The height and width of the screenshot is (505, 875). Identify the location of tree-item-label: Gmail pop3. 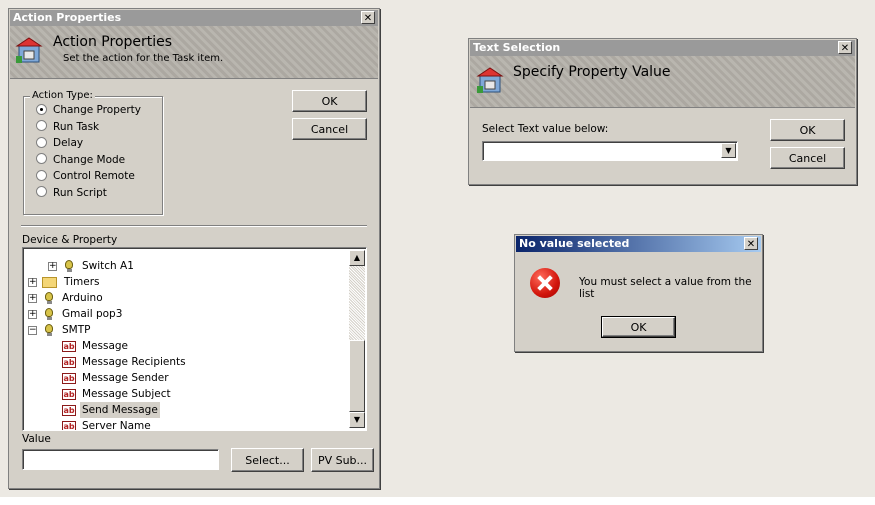
(92, 314).